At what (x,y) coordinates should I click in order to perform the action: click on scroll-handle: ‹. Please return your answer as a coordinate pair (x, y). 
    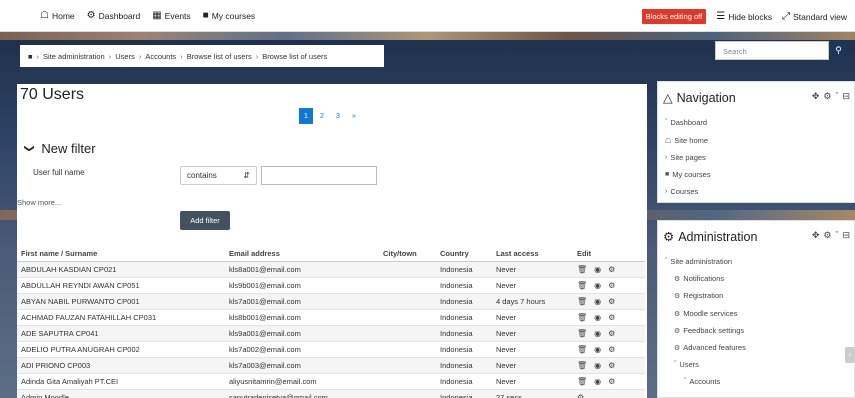
    Looking at the image, I should click on (850, 355).